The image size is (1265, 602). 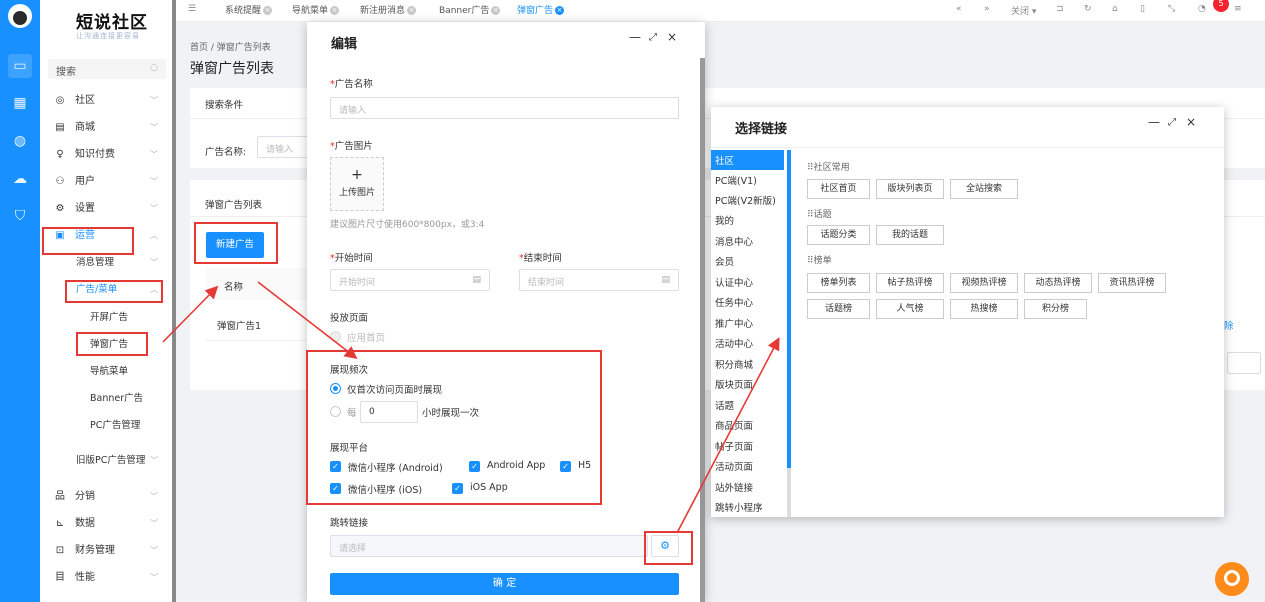 What do you see at coordinates (20, 141) in the screenshot?
I see `globe-icon: ◍` at bounding box center [20, 141].